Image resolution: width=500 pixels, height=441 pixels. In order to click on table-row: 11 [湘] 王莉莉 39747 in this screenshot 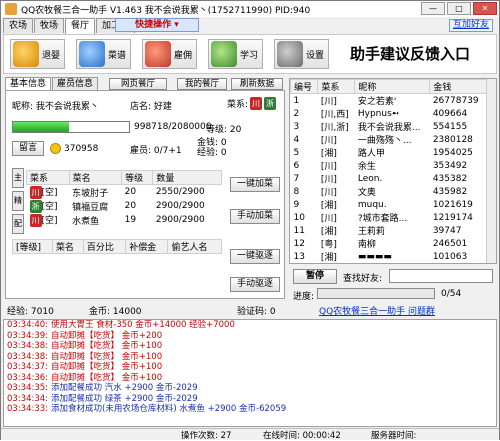, I will do `click(389, 231)`.